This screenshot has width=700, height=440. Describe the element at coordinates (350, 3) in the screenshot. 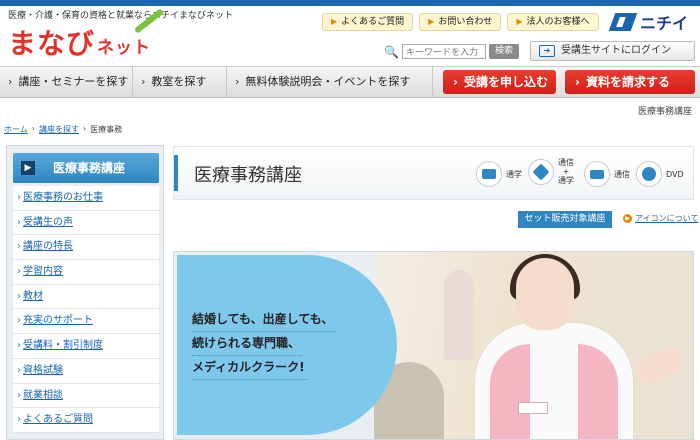

I see `top-accent-bar` at that location.